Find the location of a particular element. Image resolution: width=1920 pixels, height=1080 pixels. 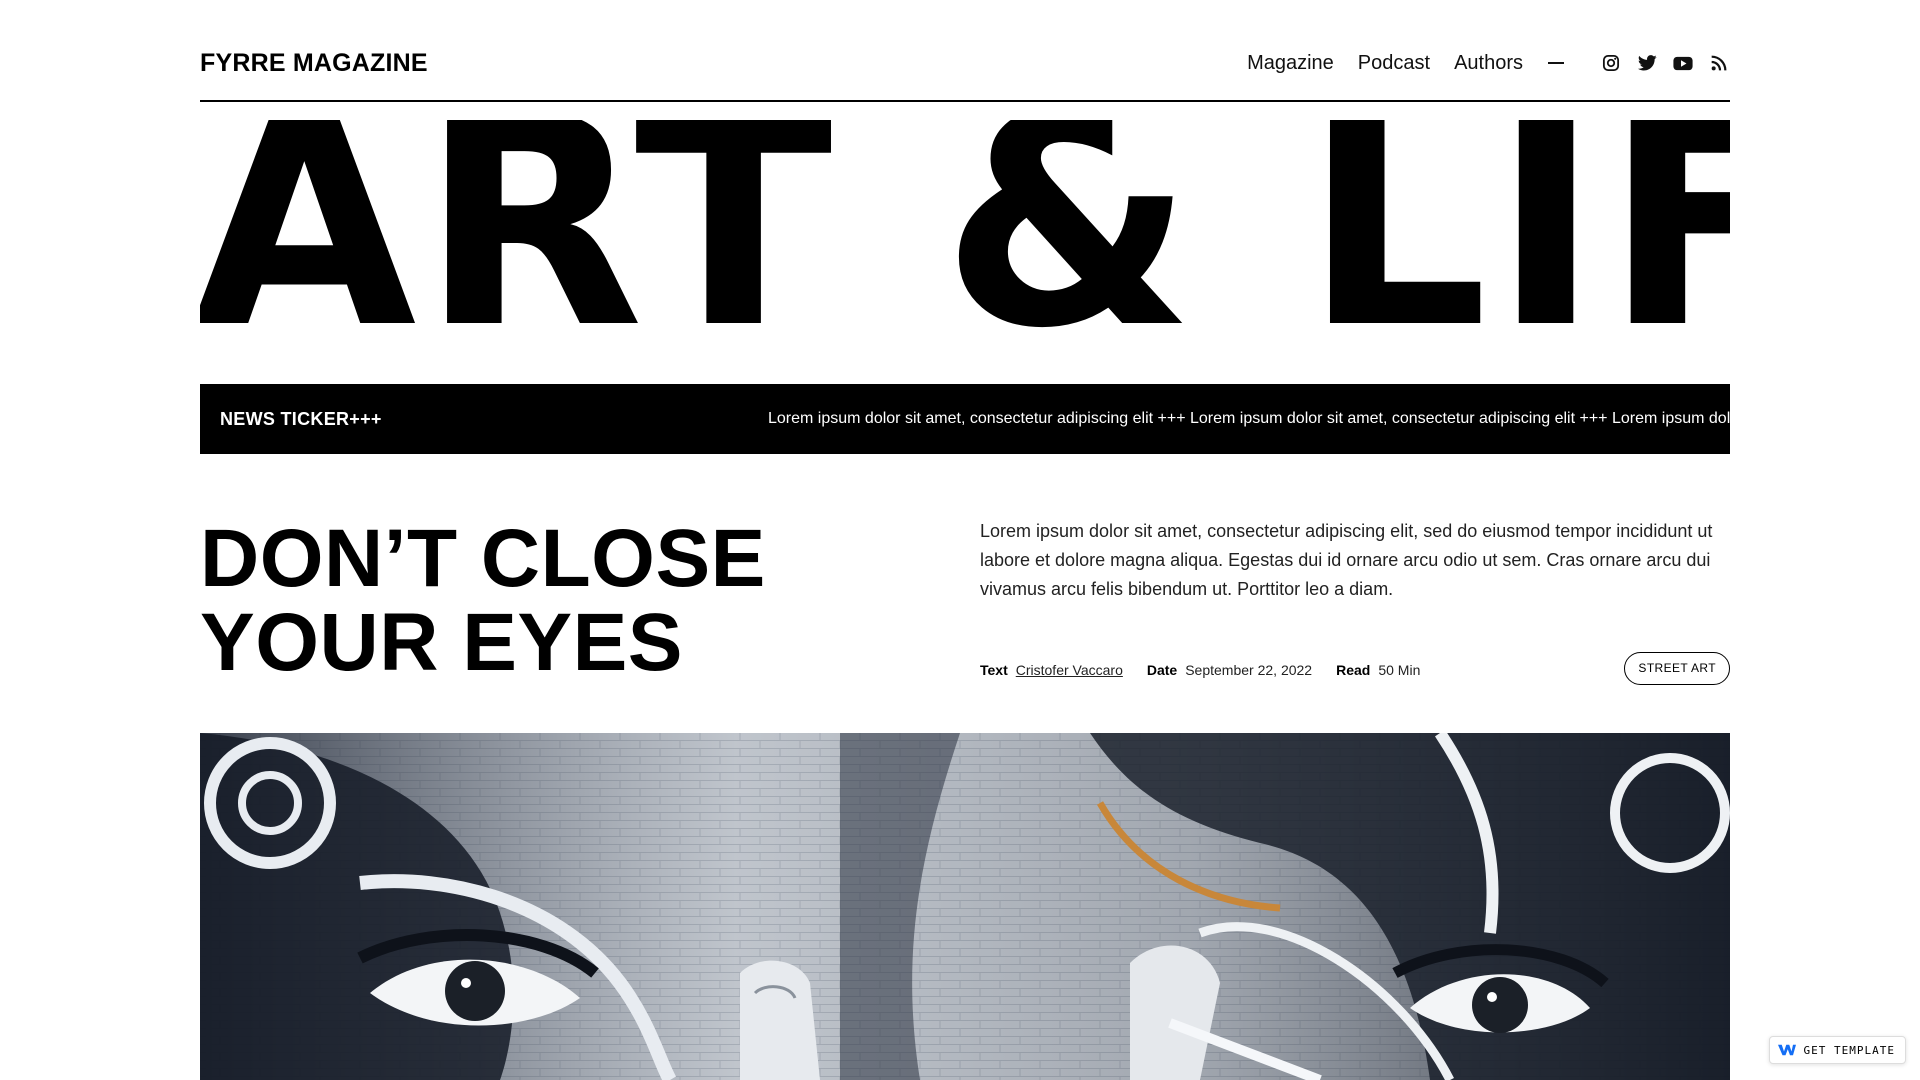

meta-text-label: Text is located at coordinates (994, 670).